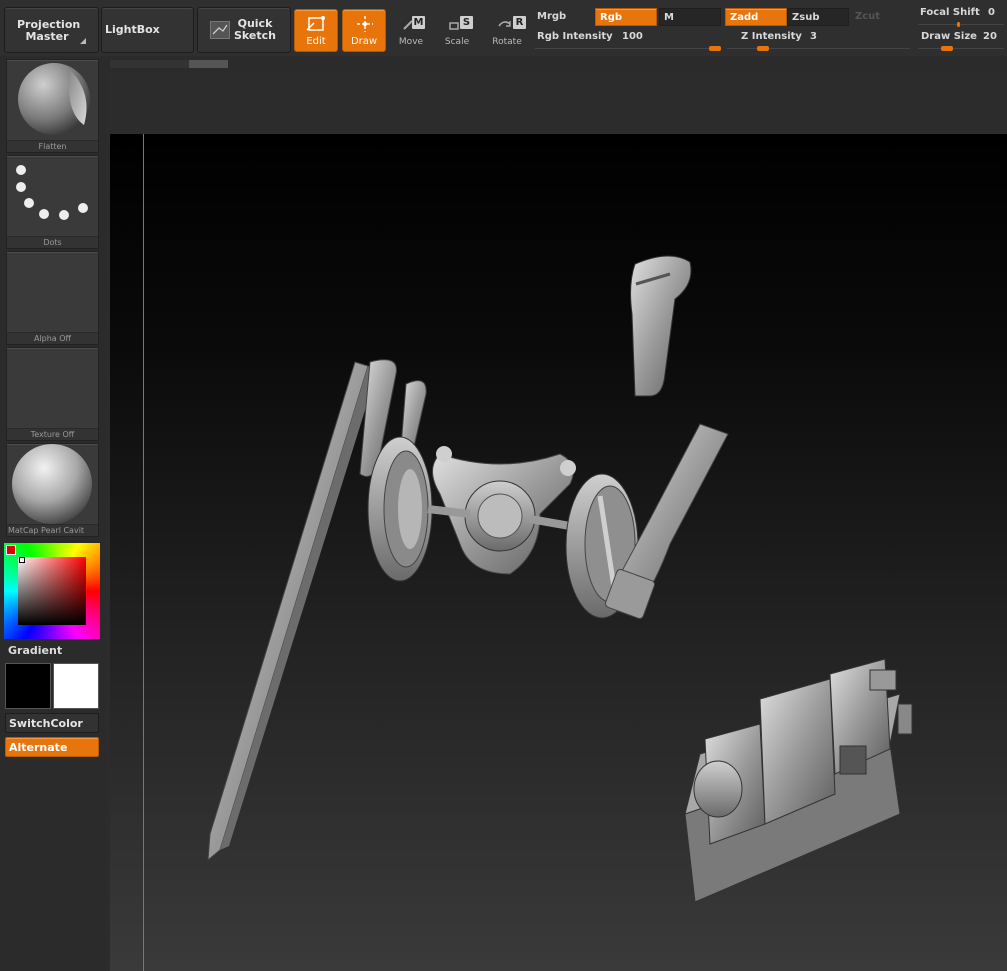  I want to click on blade-model, so click(292, 611).